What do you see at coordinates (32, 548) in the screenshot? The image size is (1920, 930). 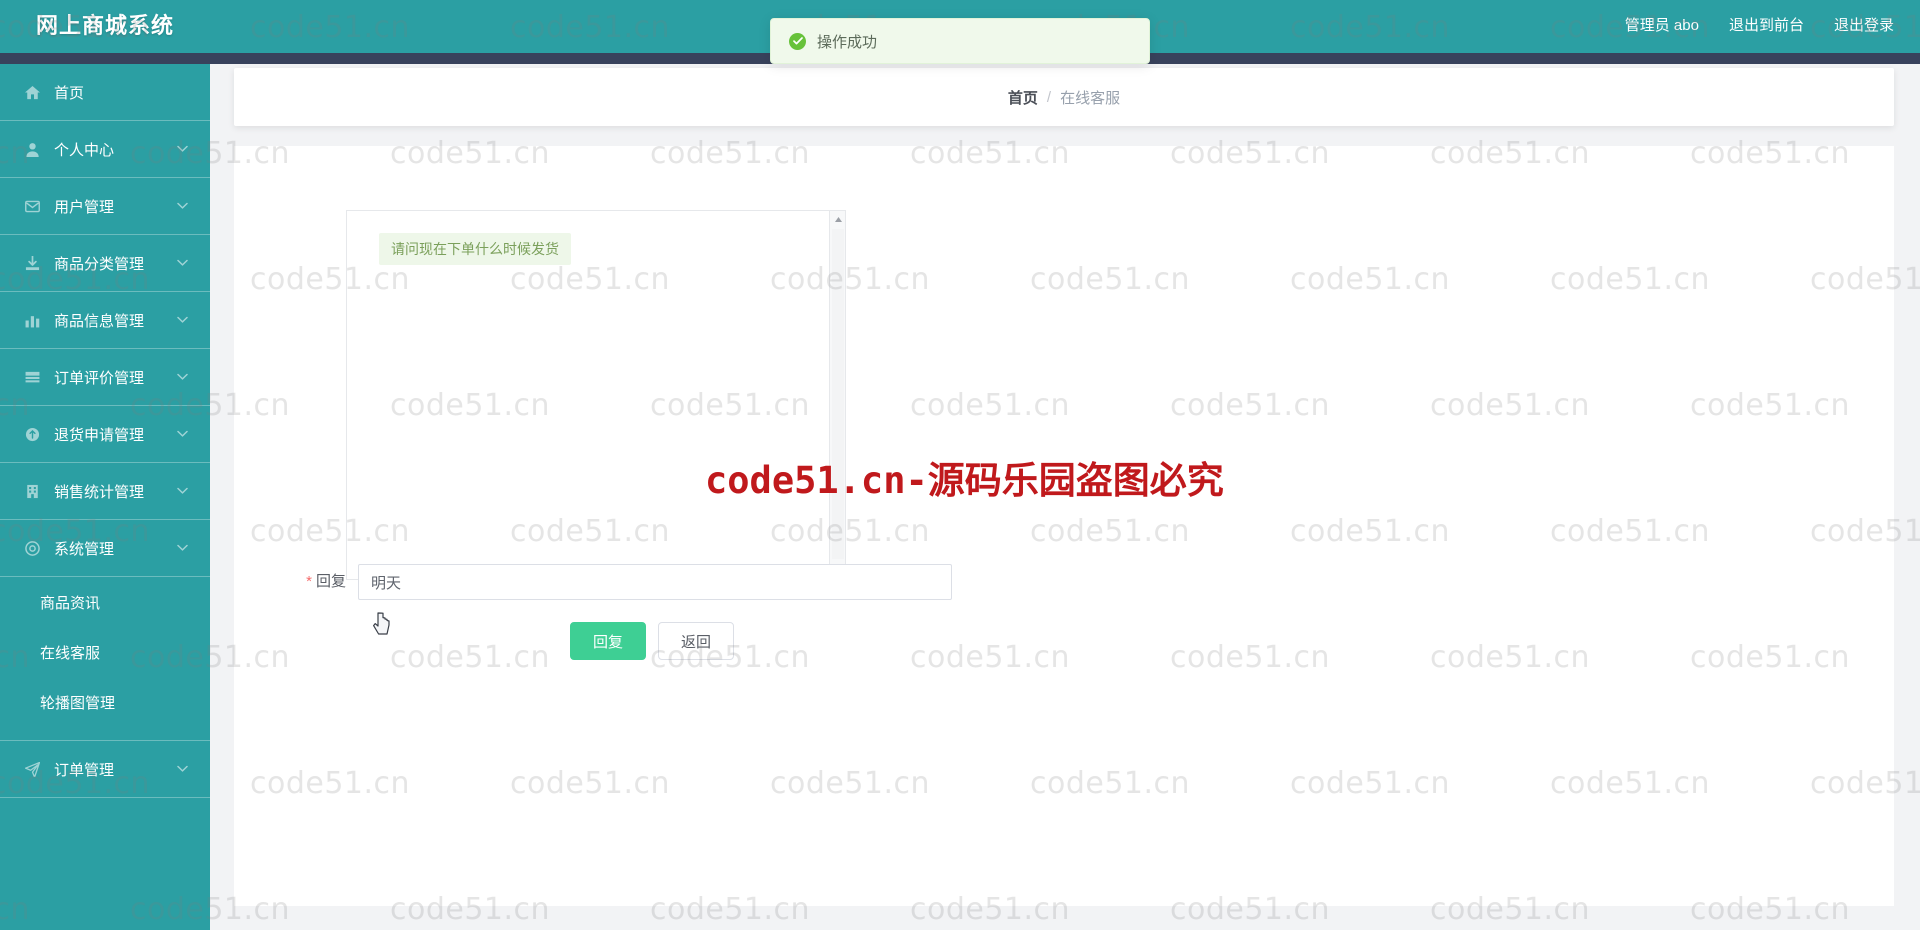 I see `gear-icon` at bounding box center [32, 548].